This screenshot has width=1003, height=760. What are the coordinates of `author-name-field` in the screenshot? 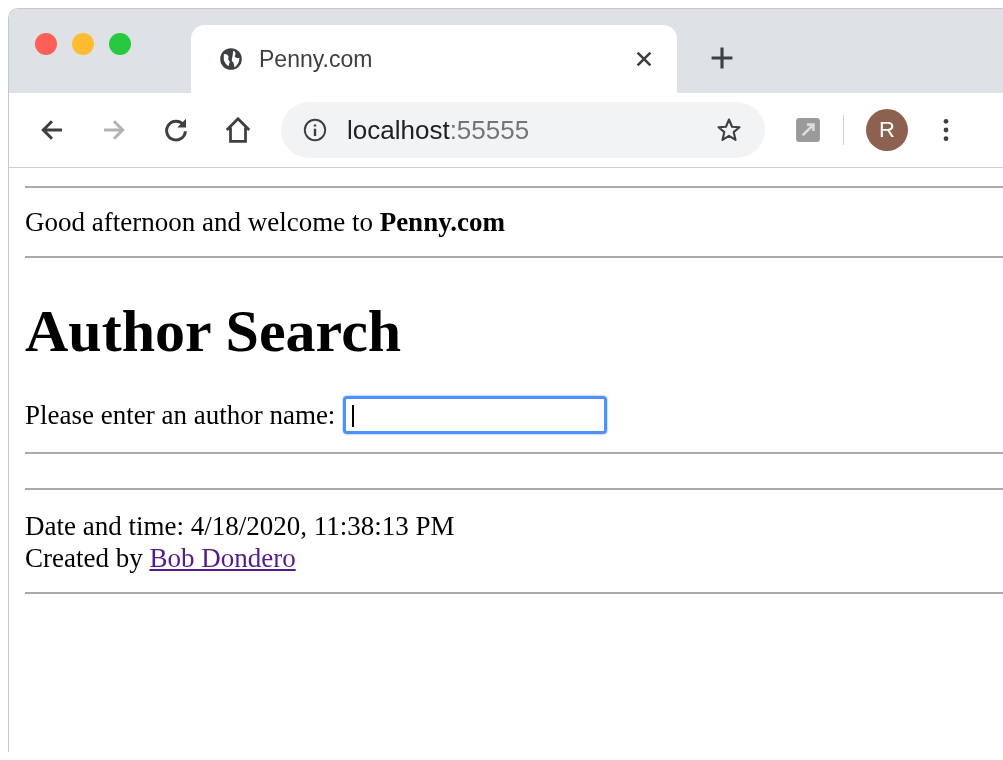 It's located at (475, 415).